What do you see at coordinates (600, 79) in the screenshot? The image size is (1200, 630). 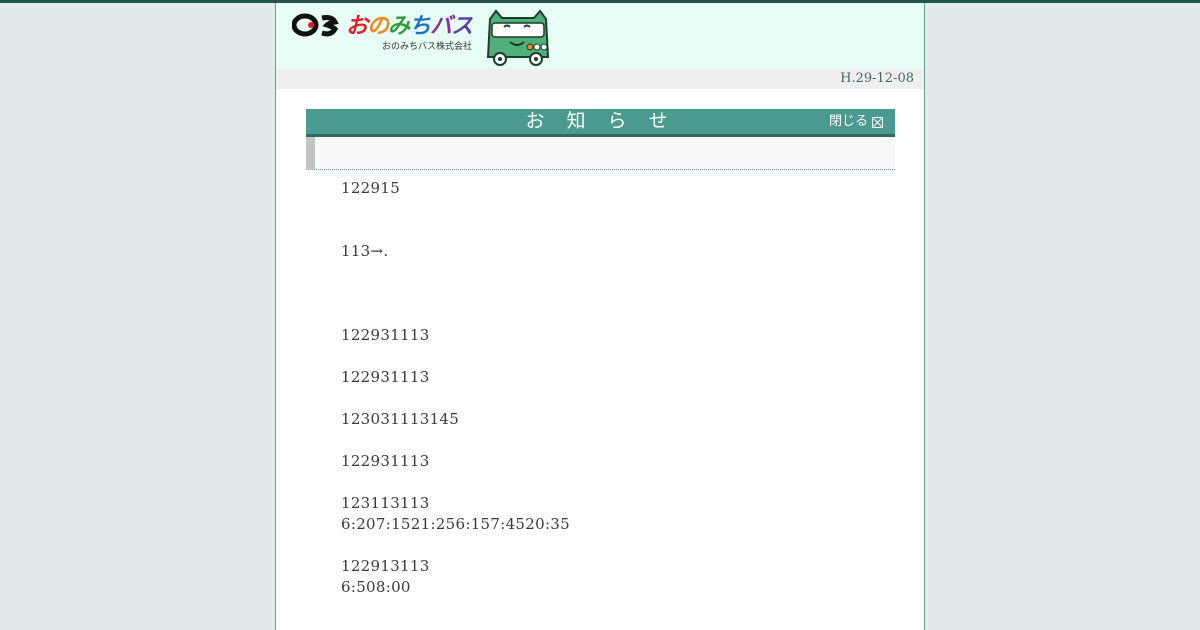 I see `update-date: H.29-12-08` at bounding box center [600, 79].